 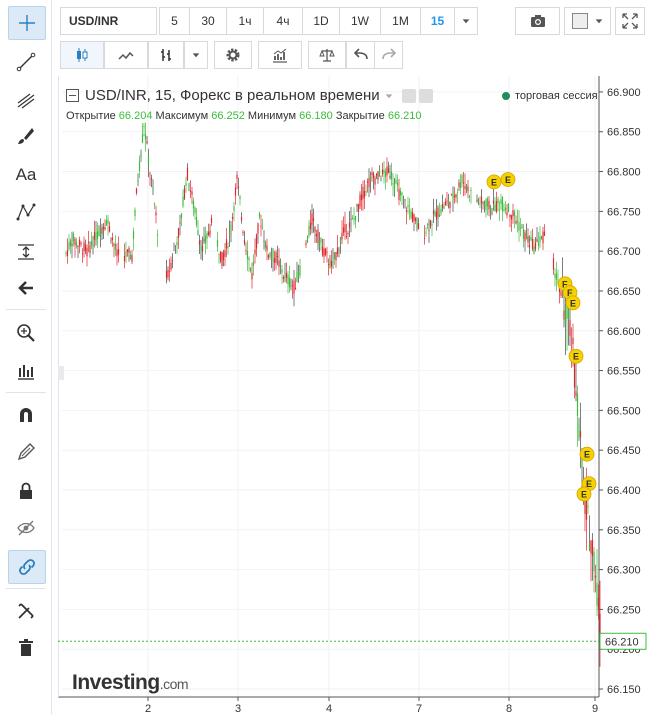 I want to click on timeframe-label: 5, so click(x=174, y=21).